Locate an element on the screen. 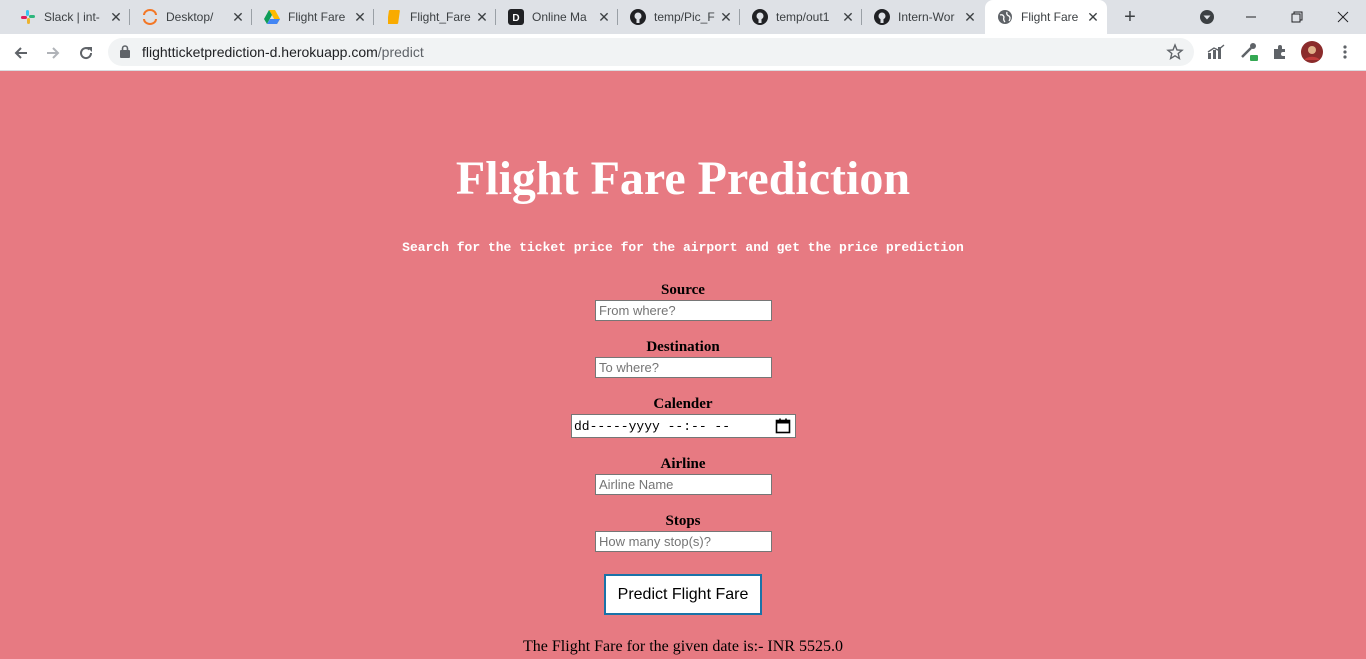 The image size is (1366, 659). slack-icon is located at coordinates (28, 17).